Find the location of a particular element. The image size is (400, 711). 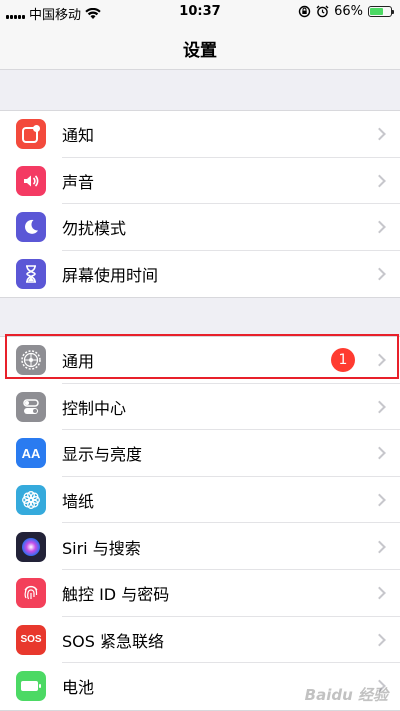

display-icon-text: AA is located at coordinates (31, 453).